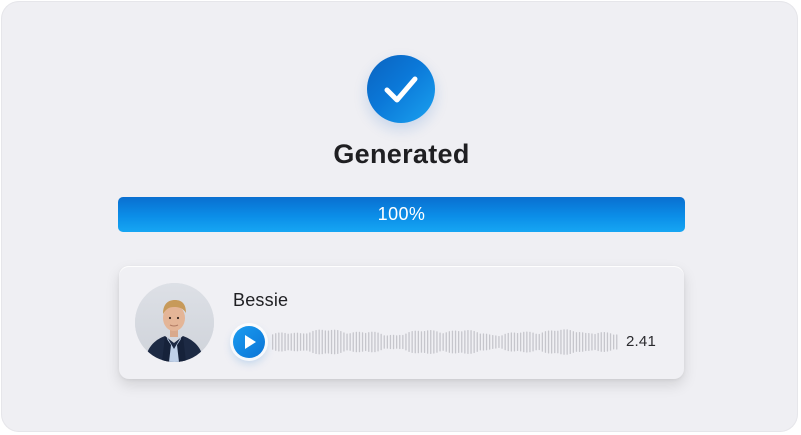 The height and width of the screenshot is (435, 801). What do you see at coordinates (401, 154) in the screenshot?
I see `status-title: Generated` at bounding box center [401, 154].